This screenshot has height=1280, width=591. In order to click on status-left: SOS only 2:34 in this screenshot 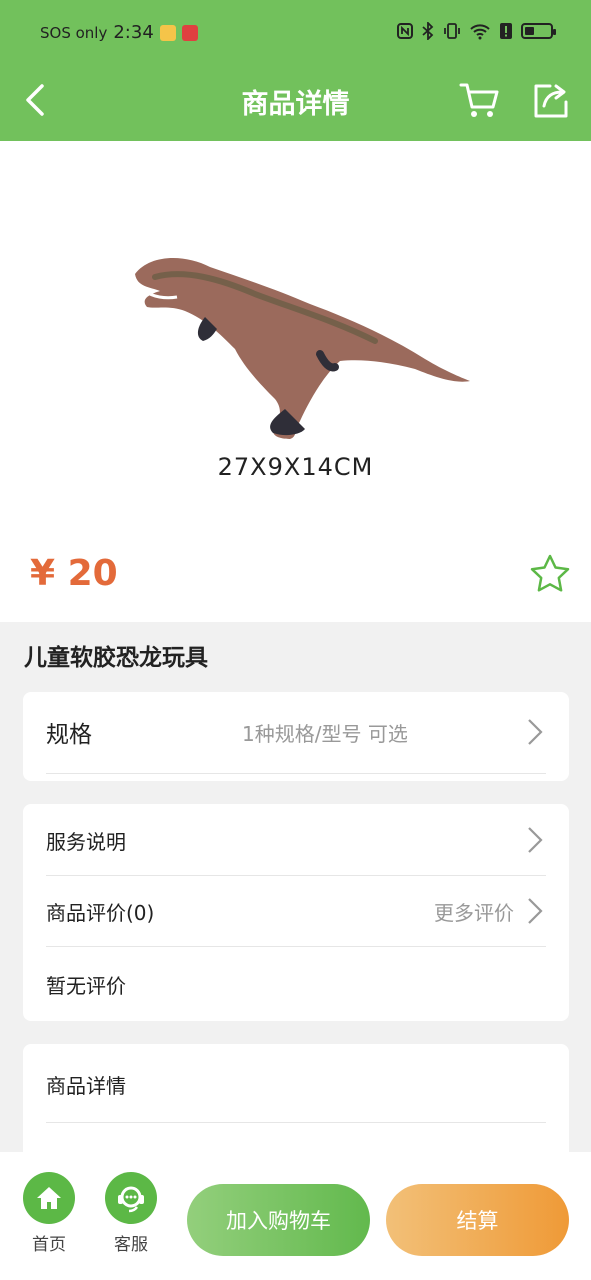, I will do `click(119, 32)`.